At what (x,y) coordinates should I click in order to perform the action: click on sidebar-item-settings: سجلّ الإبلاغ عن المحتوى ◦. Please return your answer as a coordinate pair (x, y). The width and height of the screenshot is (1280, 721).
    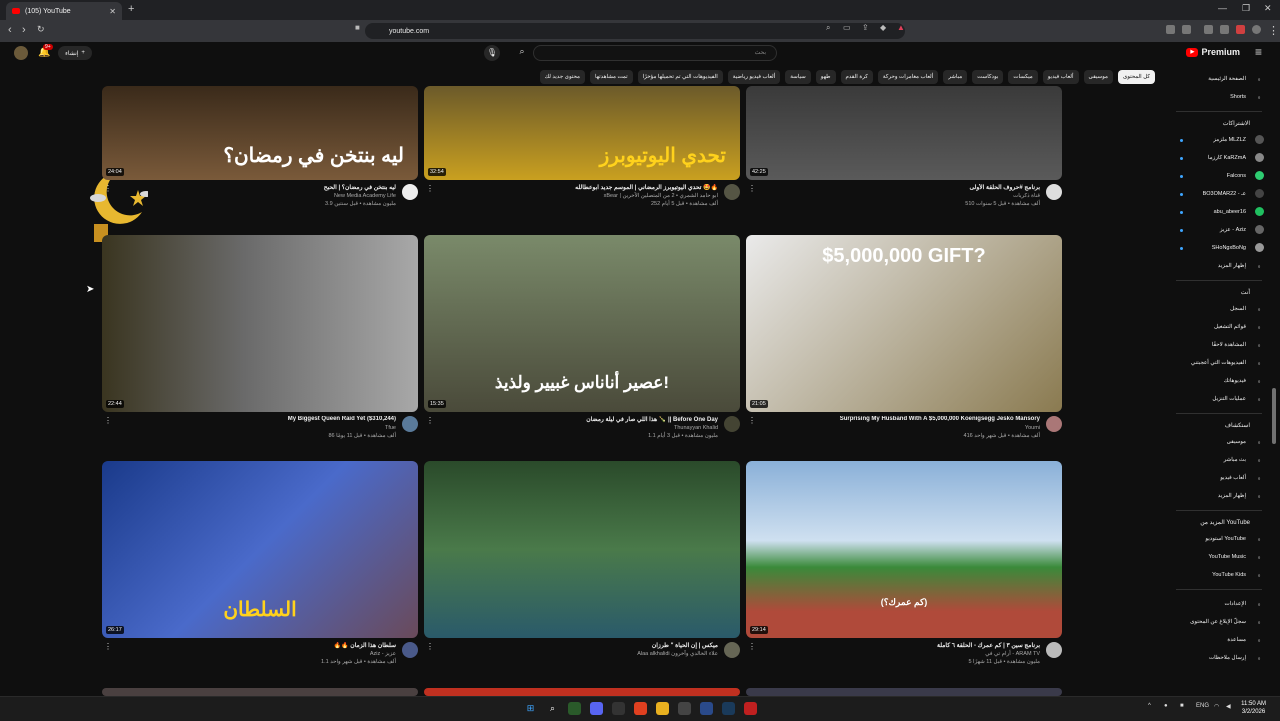
    Looking at the image, I should click on (1219, 622).